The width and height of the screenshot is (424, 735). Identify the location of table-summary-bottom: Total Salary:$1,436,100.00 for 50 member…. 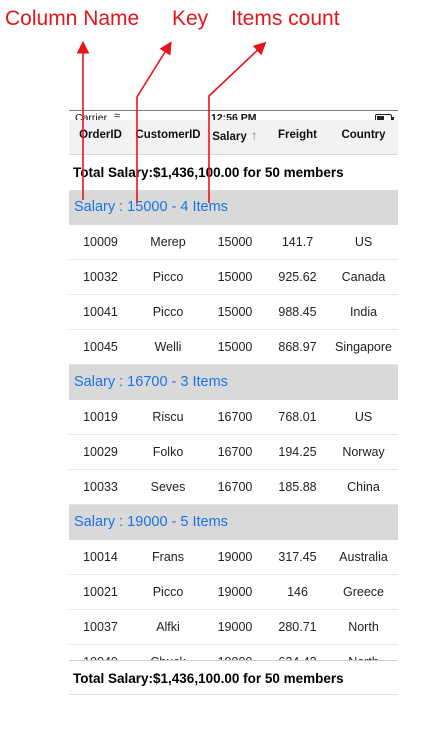
(233, 677).